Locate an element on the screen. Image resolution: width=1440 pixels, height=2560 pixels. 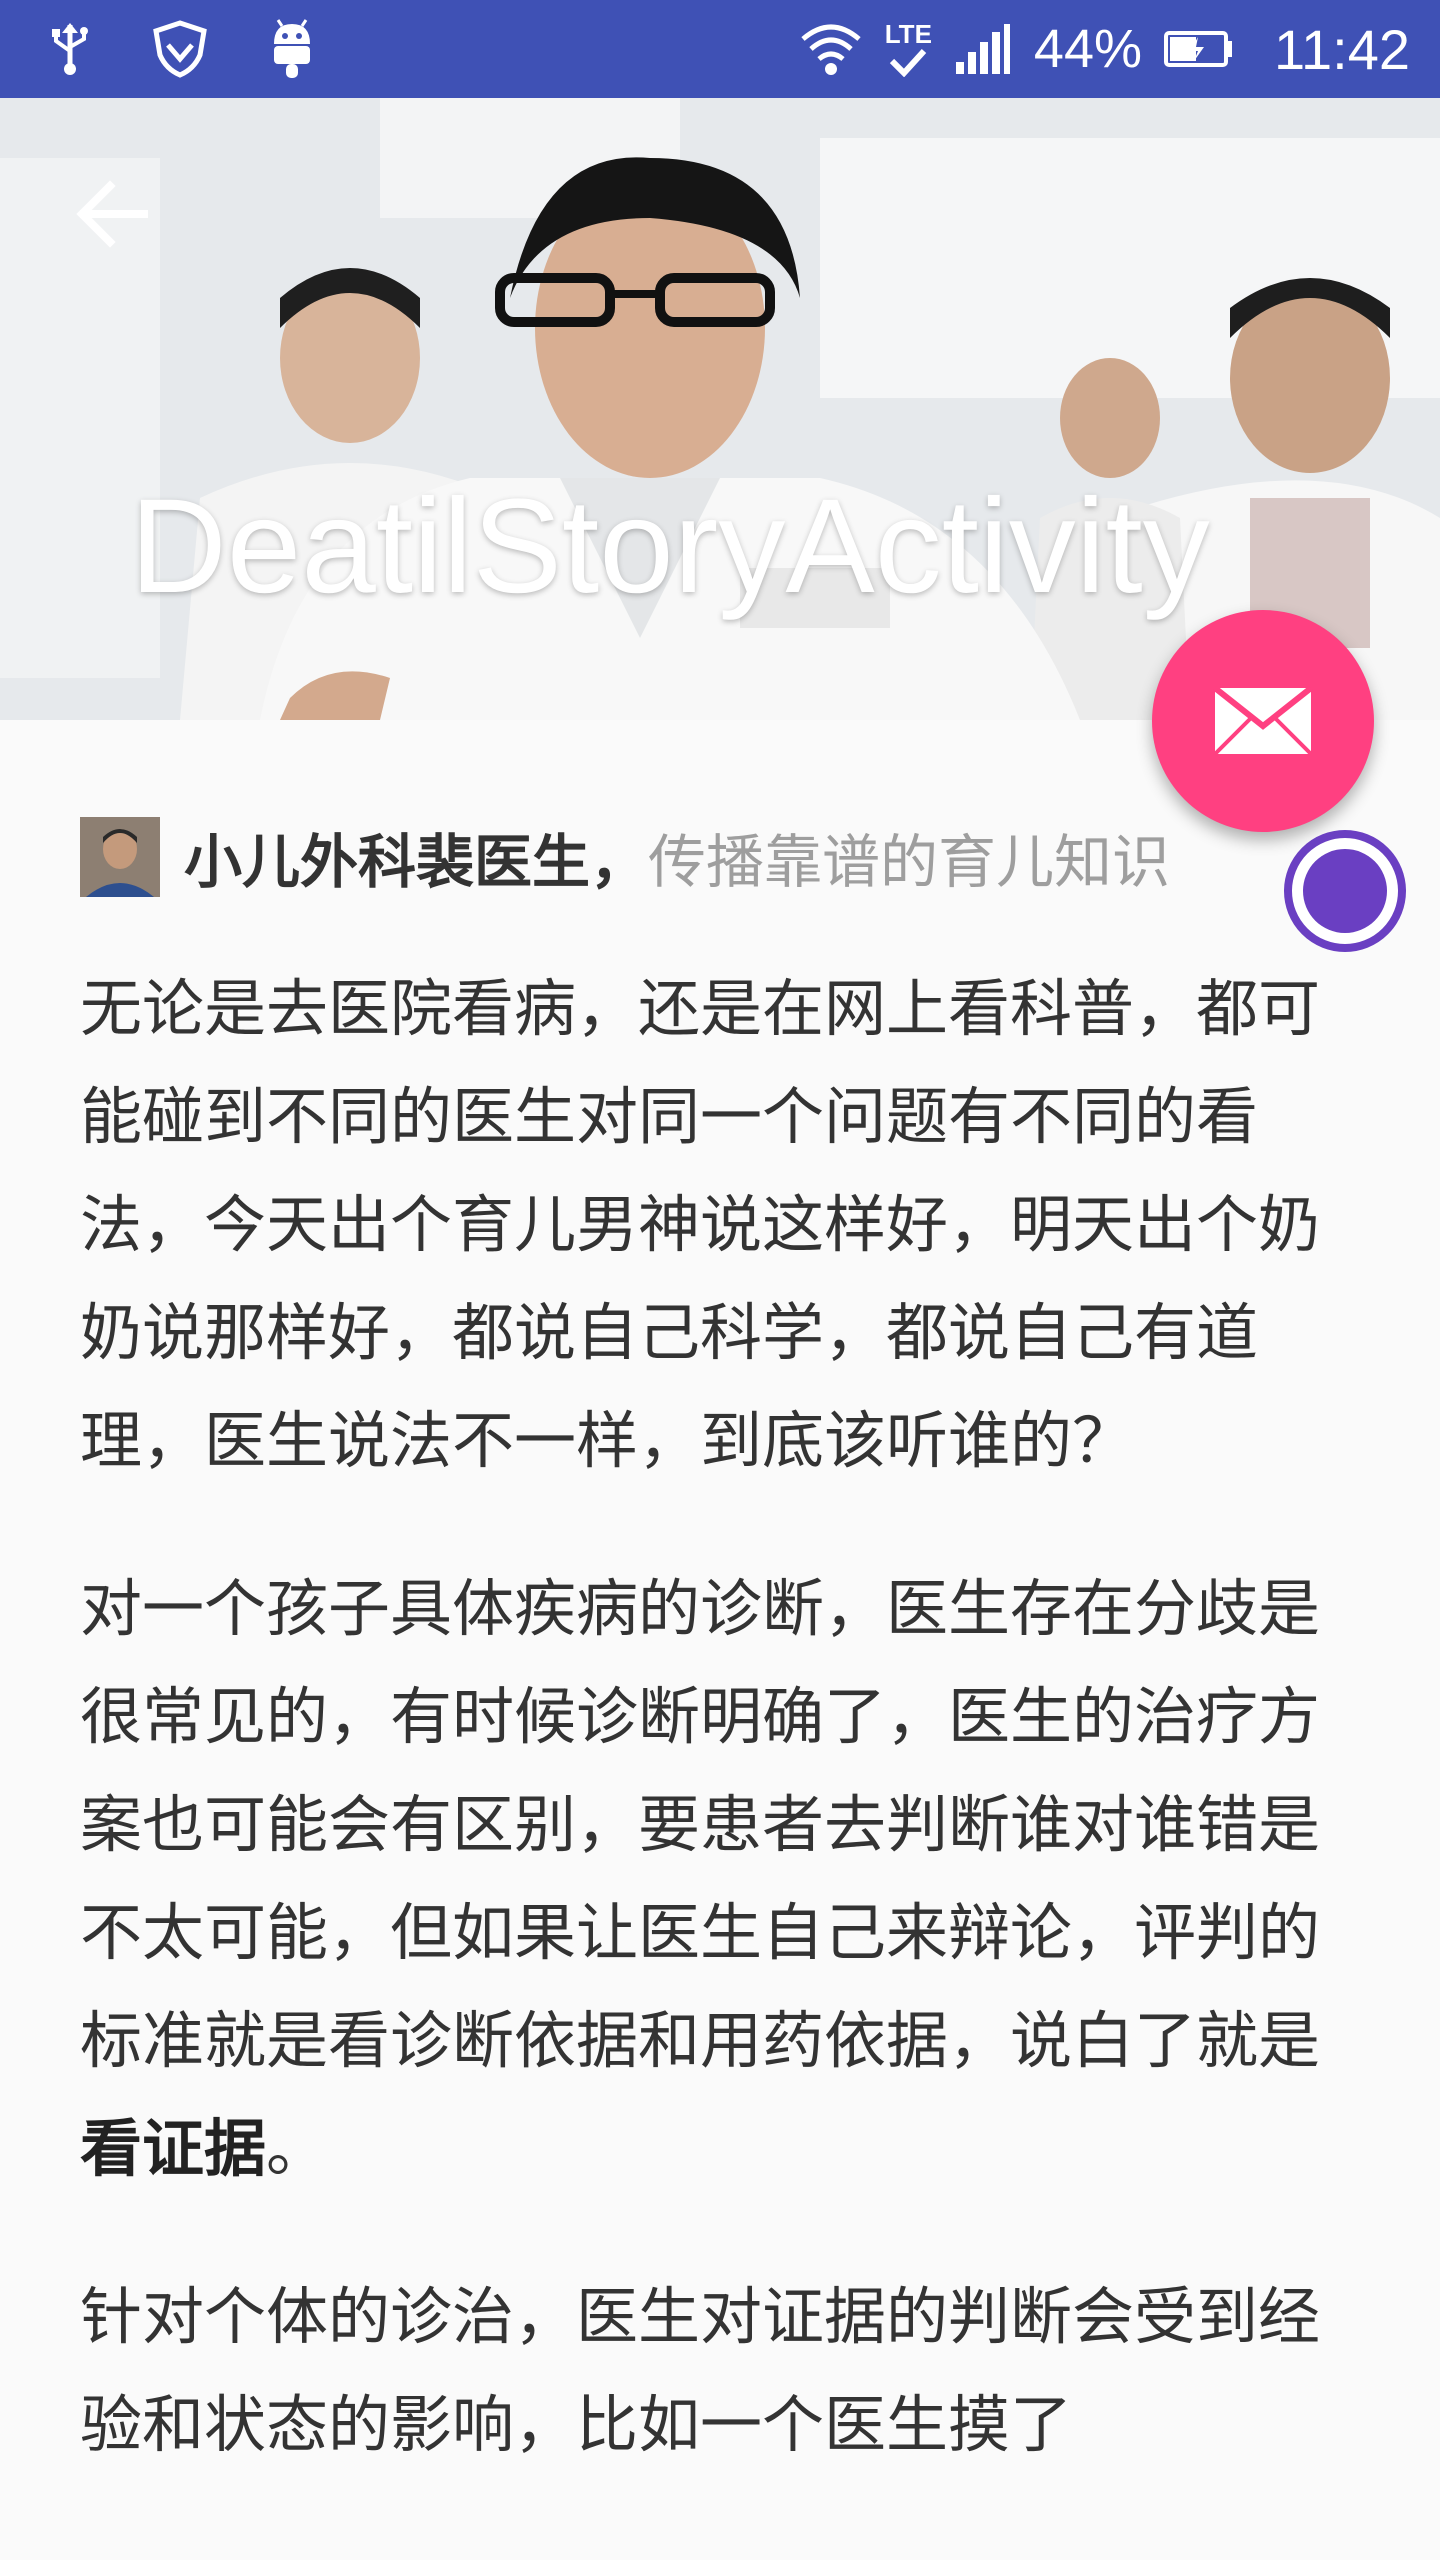
article-paragraph: 针对个体的诊治，医生对证据的判断会受到经验和状态的影响，比如一个医生摸了 is located at coordinates (700, 2370).